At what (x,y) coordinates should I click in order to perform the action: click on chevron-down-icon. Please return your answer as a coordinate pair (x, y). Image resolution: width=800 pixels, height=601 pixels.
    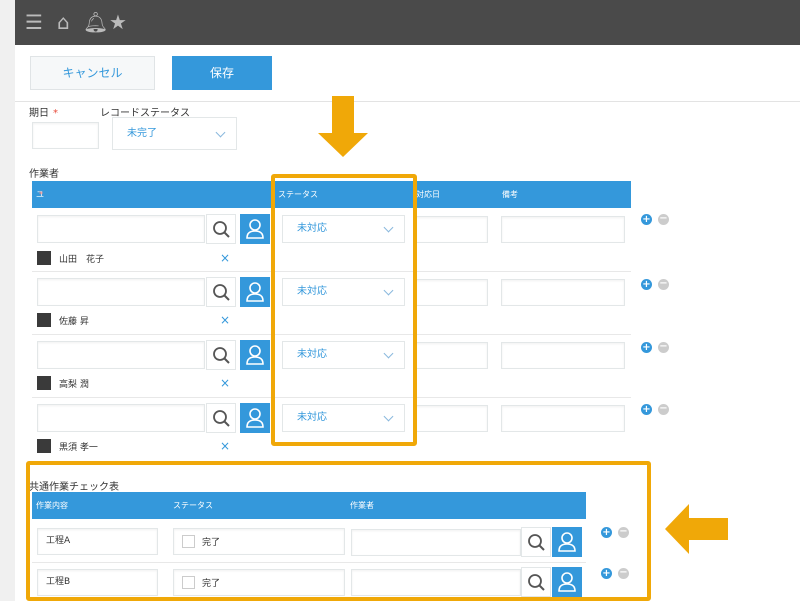
    Looking at the image, I should click on (220, 132).